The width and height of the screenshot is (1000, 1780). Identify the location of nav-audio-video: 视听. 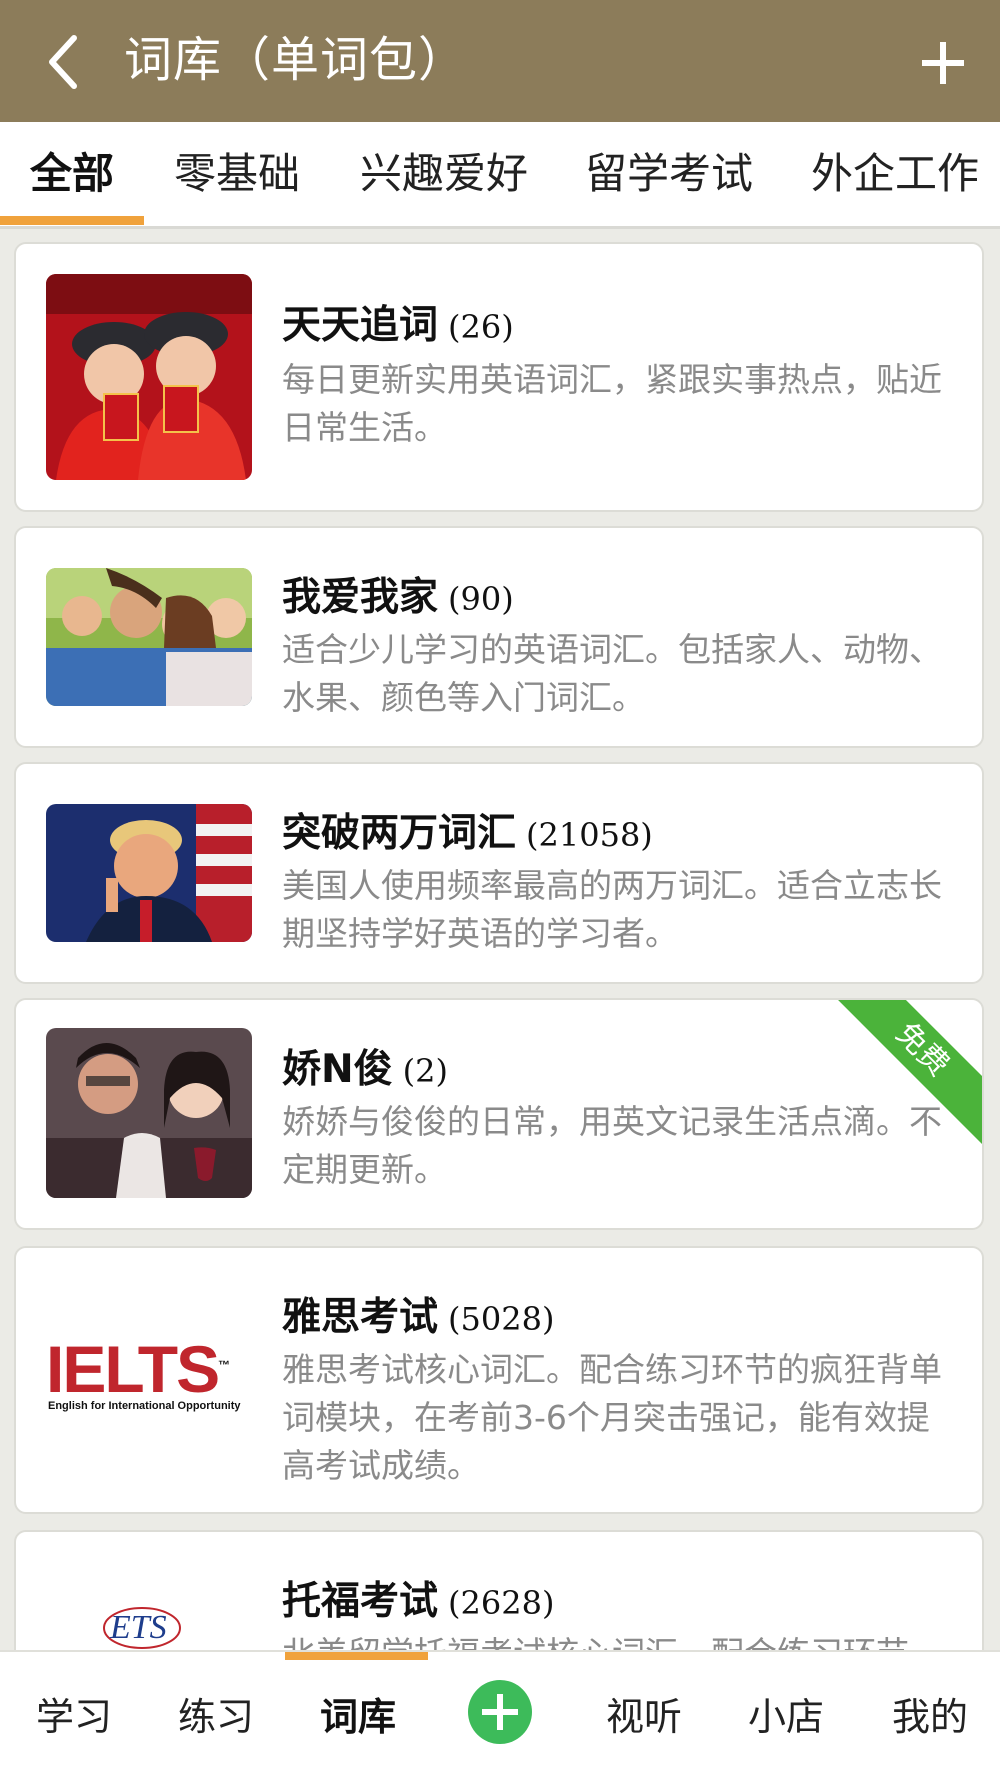
(644, 1713).